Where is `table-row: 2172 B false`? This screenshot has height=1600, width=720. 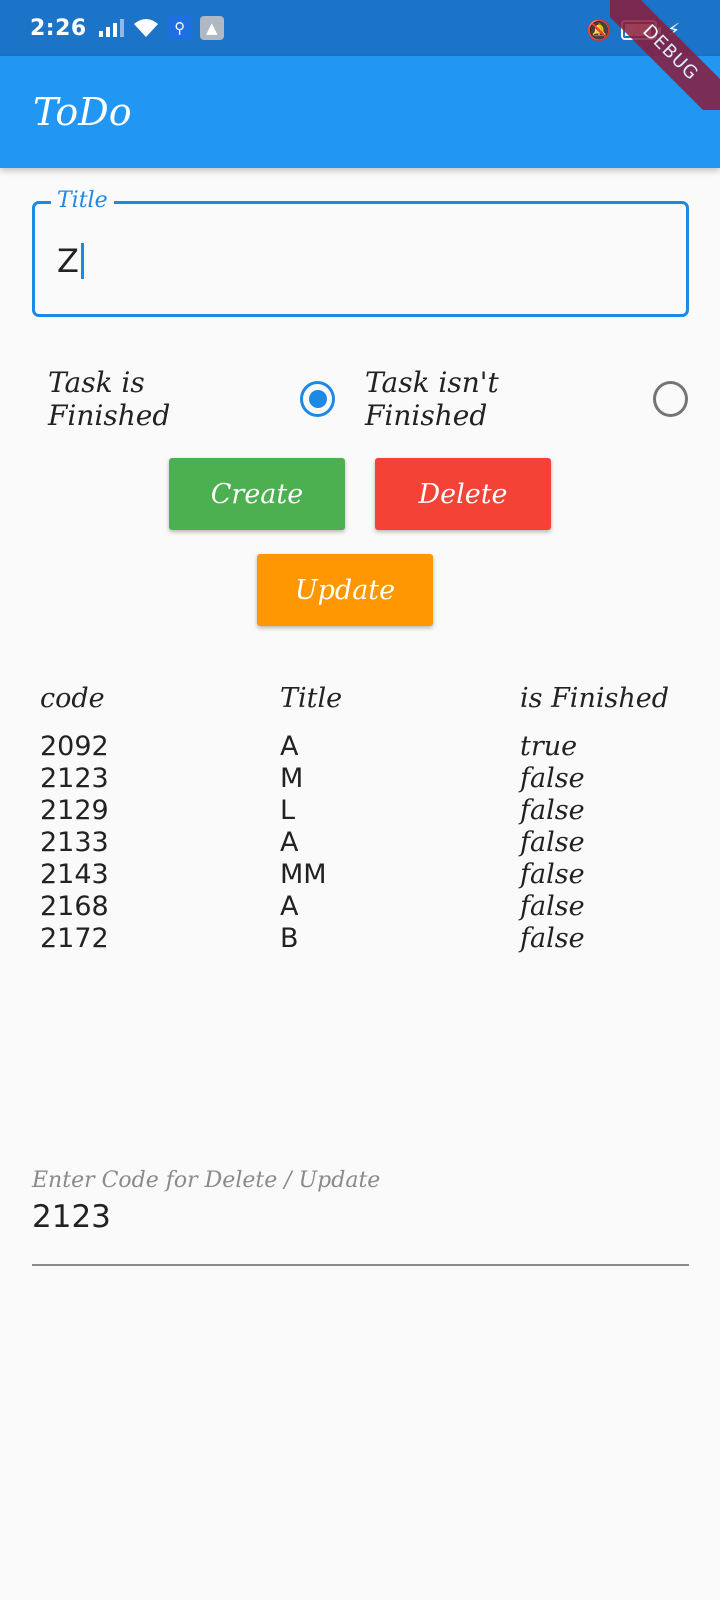 table-row: 2172 B false is located at coordinates (360, 938).